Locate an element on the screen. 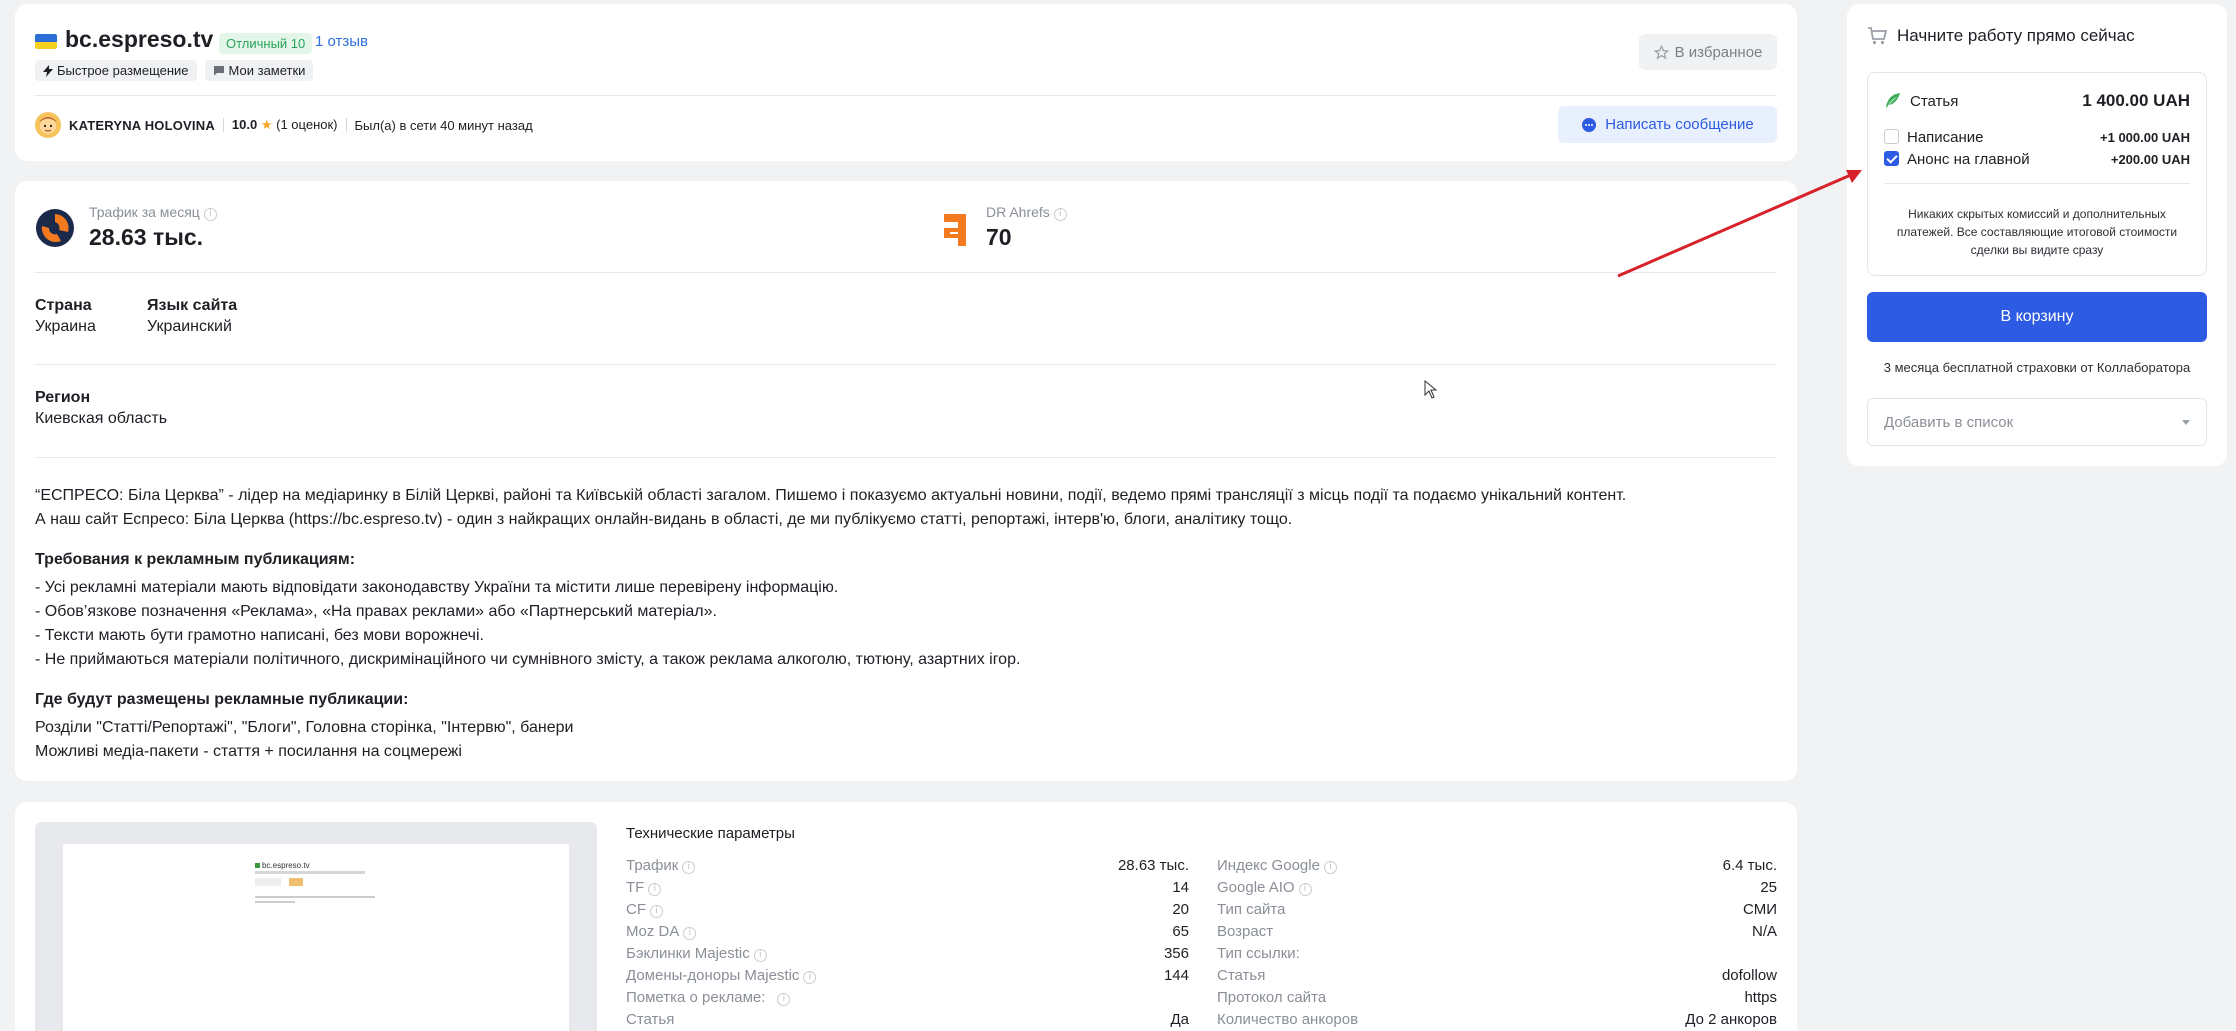 This screenshot has width=2236, height=1031. language-field: Язык сайта Украинский is located at coordinates (192, 316).